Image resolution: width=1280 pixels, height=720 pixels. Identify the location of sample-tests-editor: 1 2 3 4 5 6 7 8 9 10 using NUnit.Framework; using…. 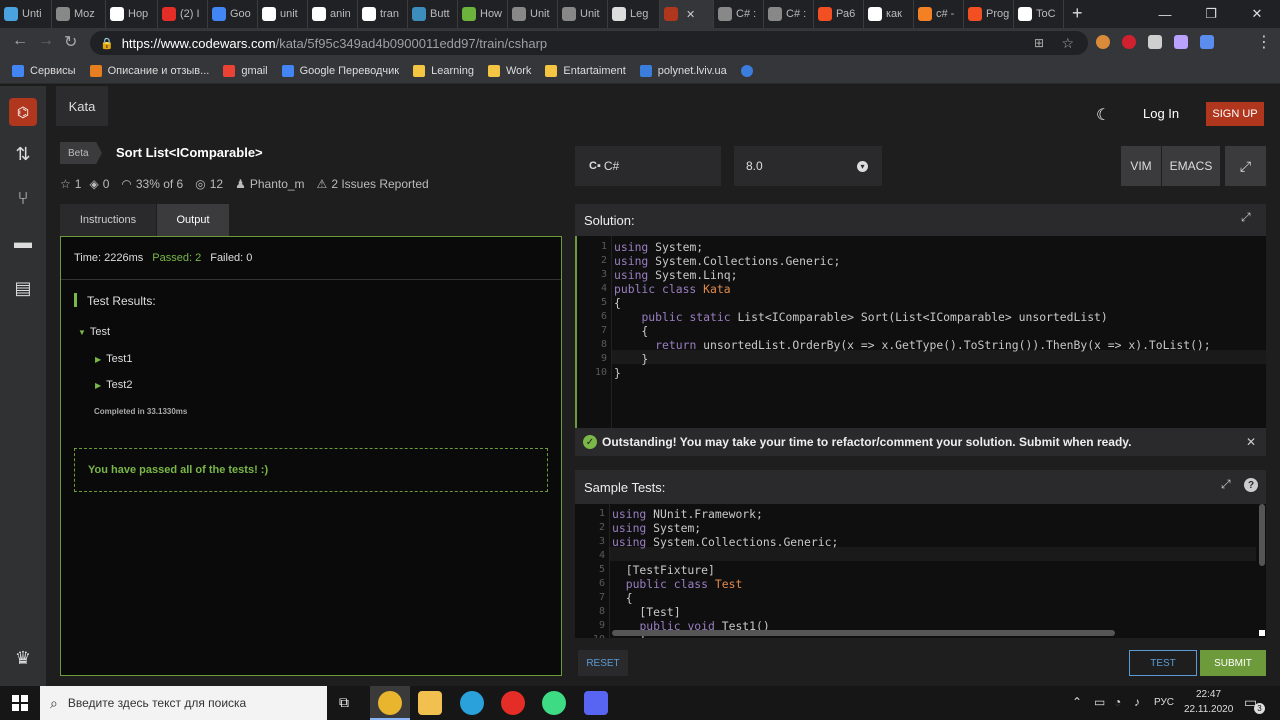
(920, 571).